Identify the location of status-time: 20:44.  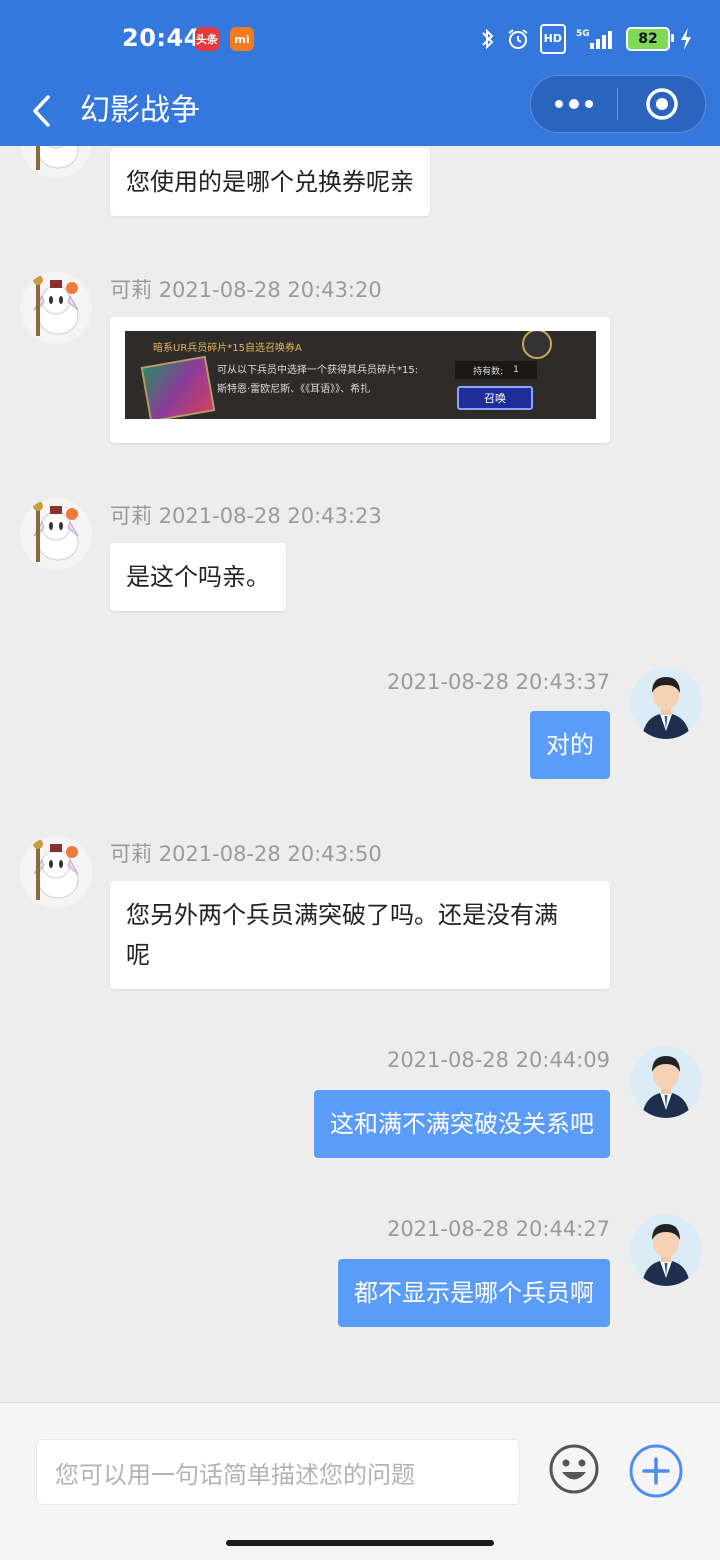
(161, 38).